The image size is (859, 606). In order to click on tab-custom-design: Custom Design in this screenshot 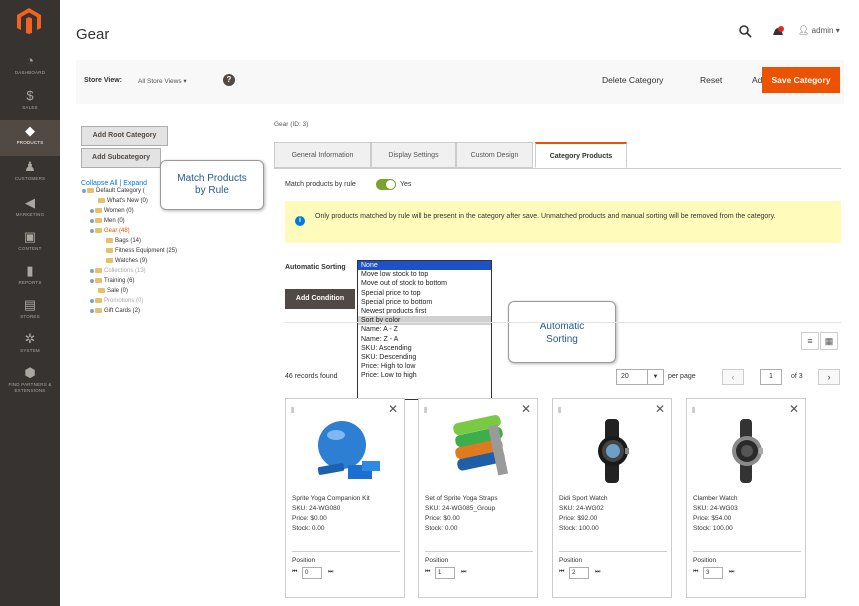, I will do `click(494, 155)`.